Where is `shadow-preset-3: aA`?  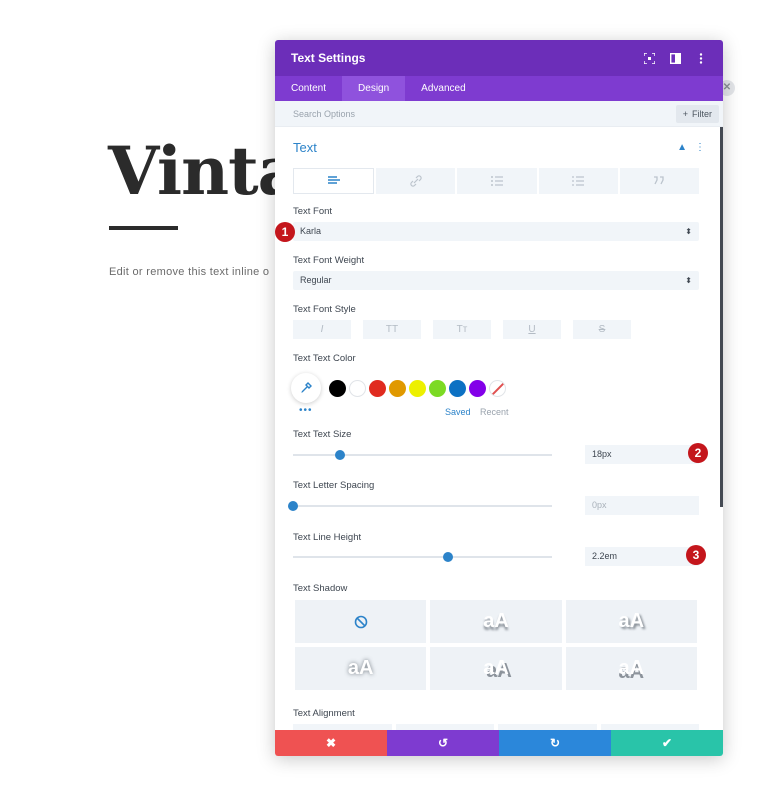
shadow-preset-3: aA is located at coordinates (361, 668).